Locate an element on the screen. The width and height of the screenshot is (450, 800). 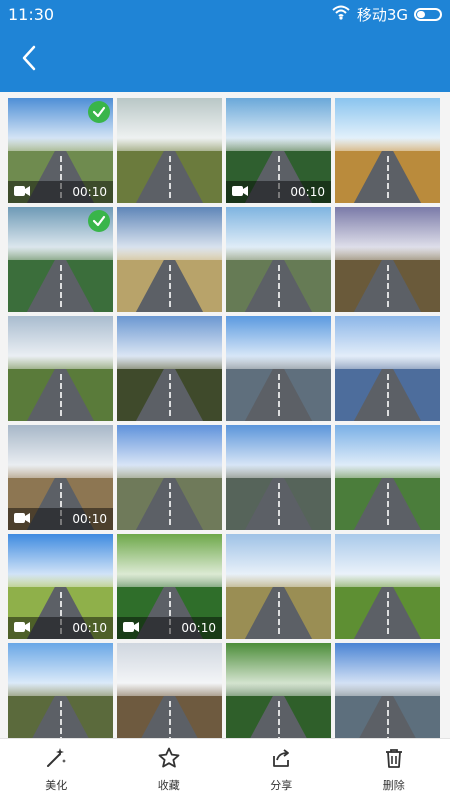
battery-icon is located at coordinates (428, 14).